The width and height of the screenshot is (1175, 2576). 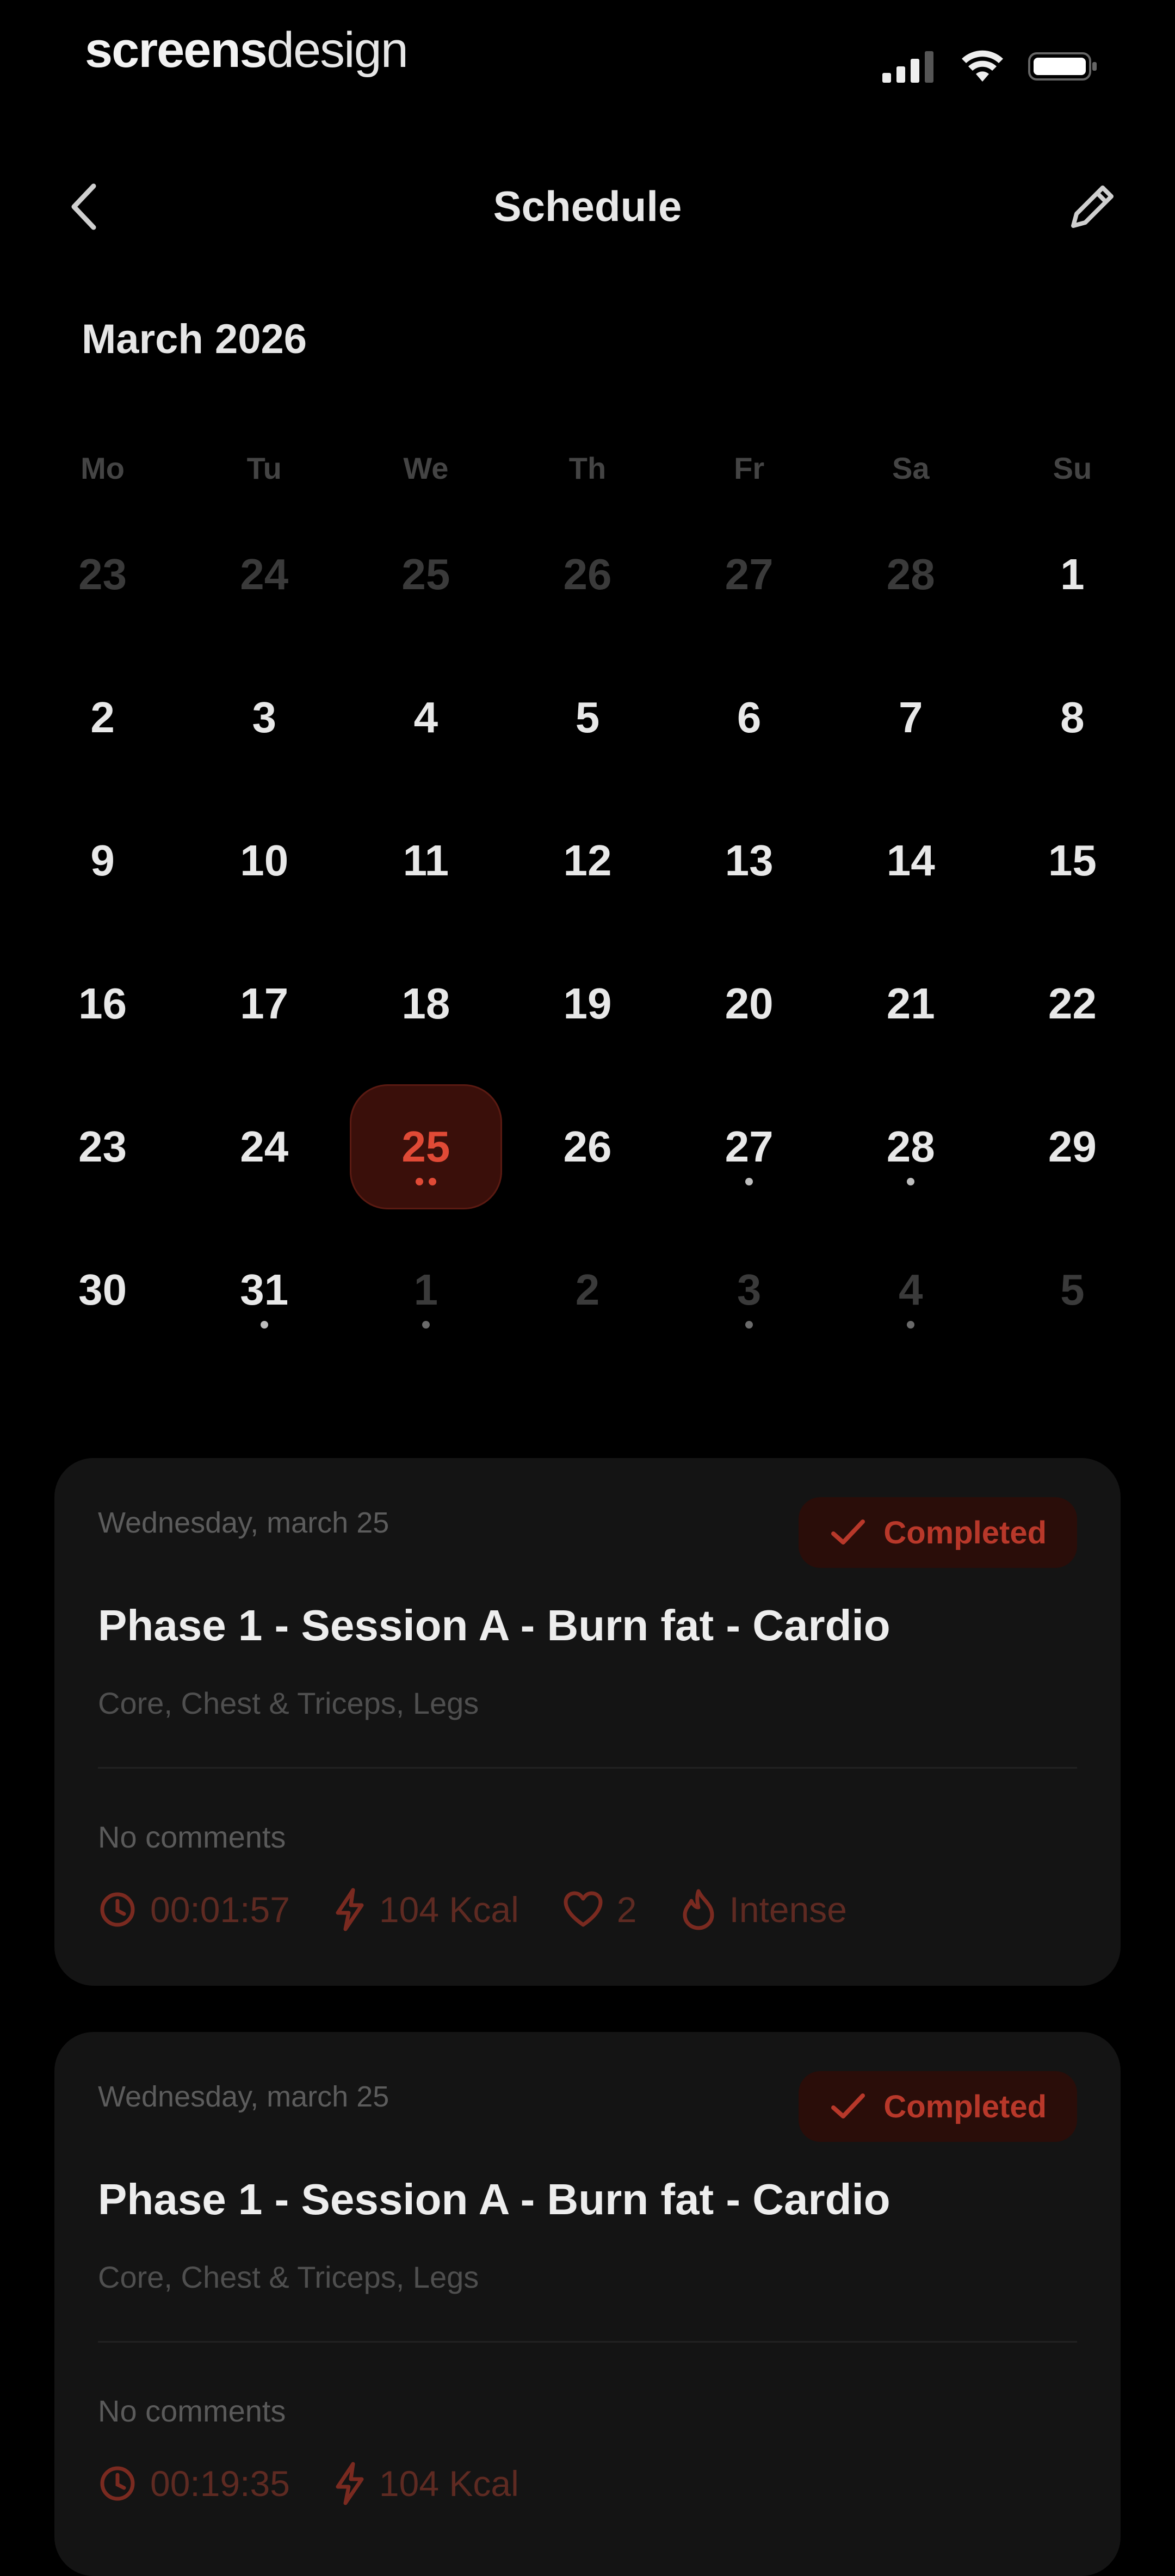 What do you see at coordinates (1072, 1146) in the screenshot?
I see `calendar-day: 29` at bounding box center [1072, 1146].